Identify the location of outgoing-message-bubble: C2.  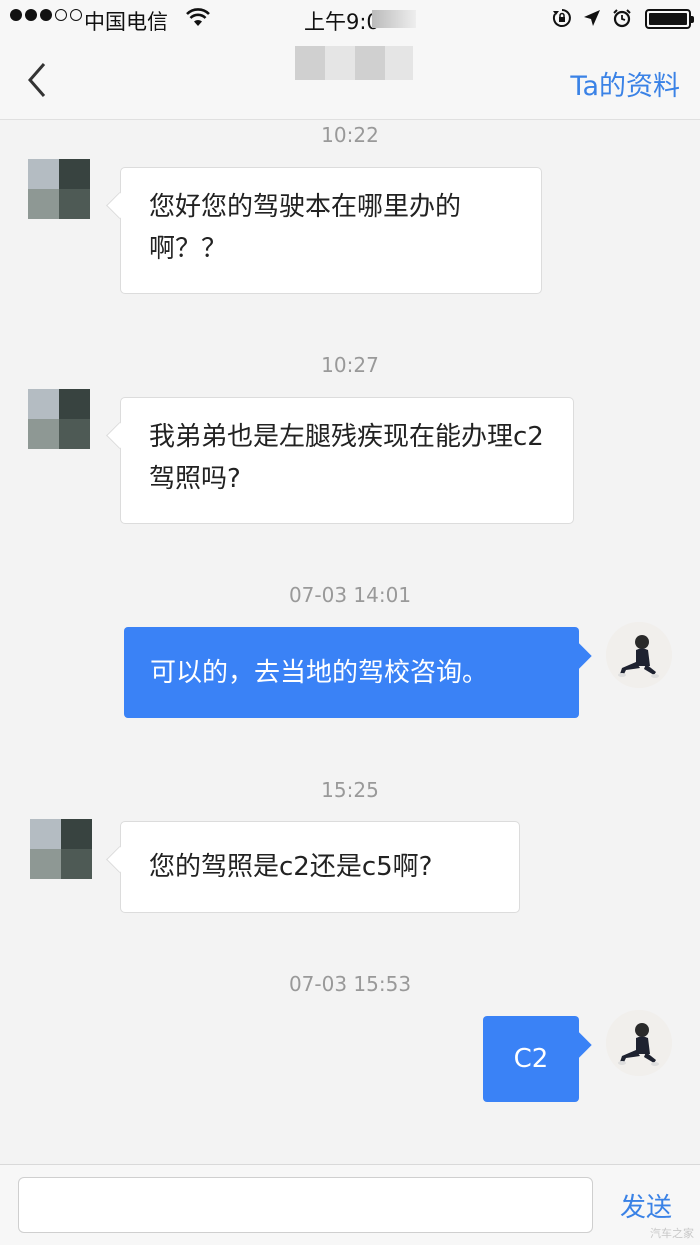
(531, 1059).